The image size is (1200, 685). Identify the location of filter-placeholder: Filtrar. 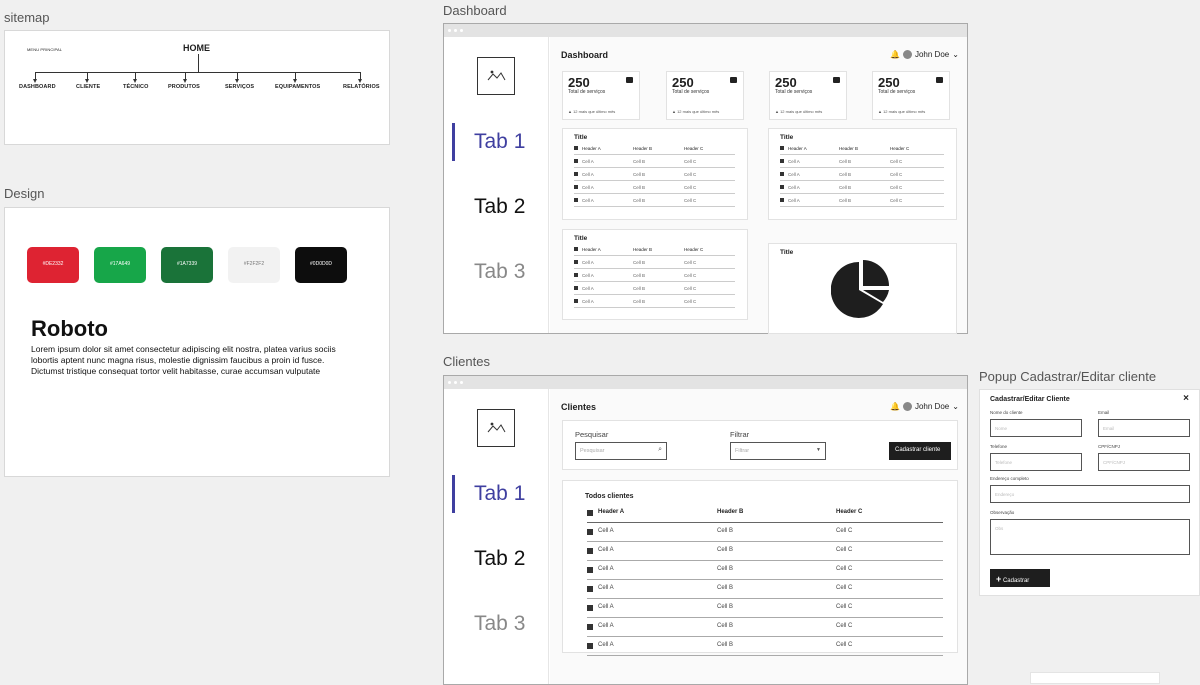
(742, 451).